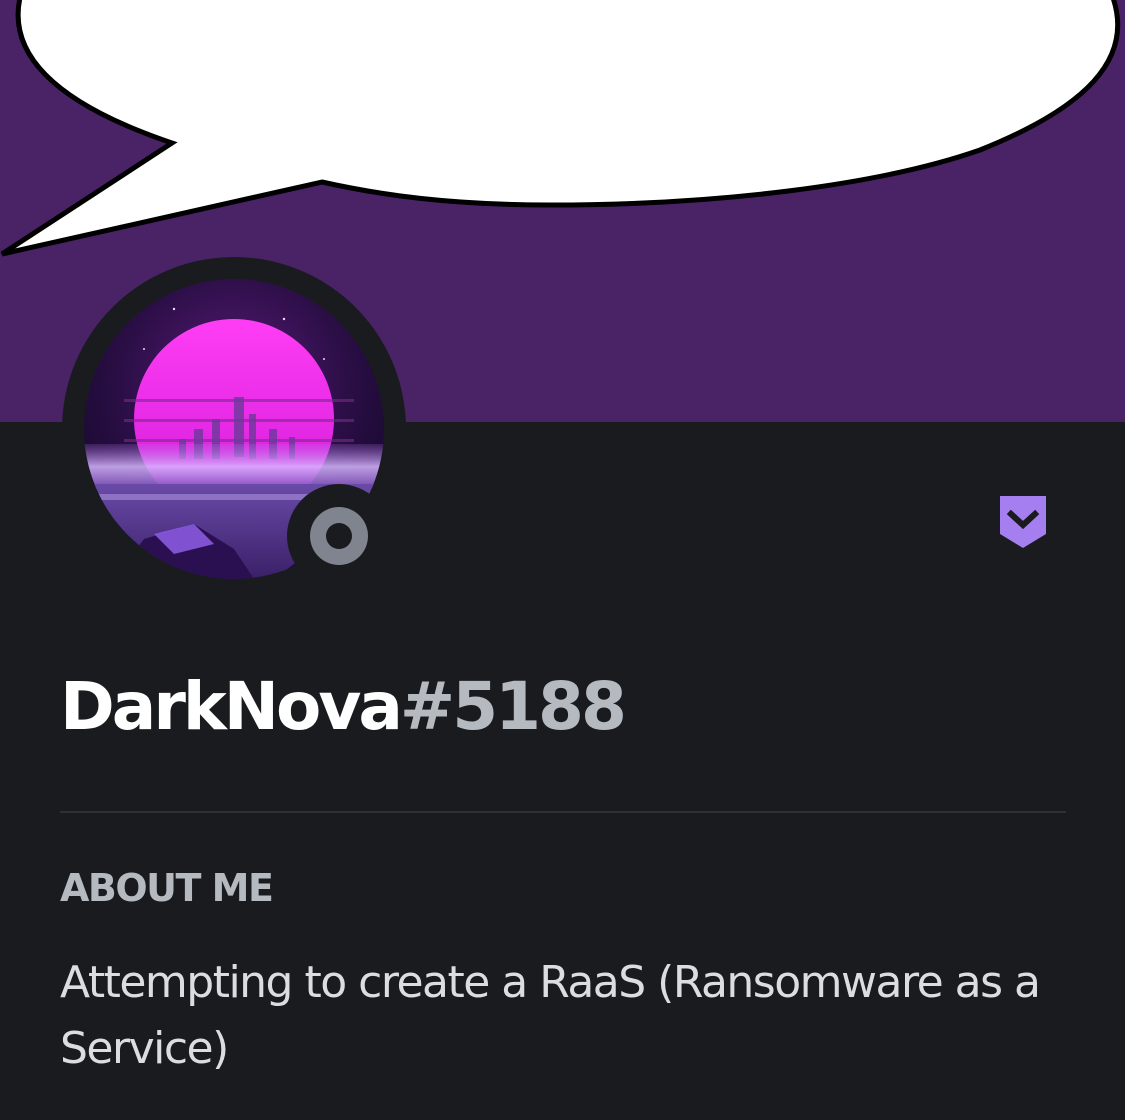 This screenshot has width=1125, height=1120. I want to click on username: DarkNova#5188, so click(343, 707).